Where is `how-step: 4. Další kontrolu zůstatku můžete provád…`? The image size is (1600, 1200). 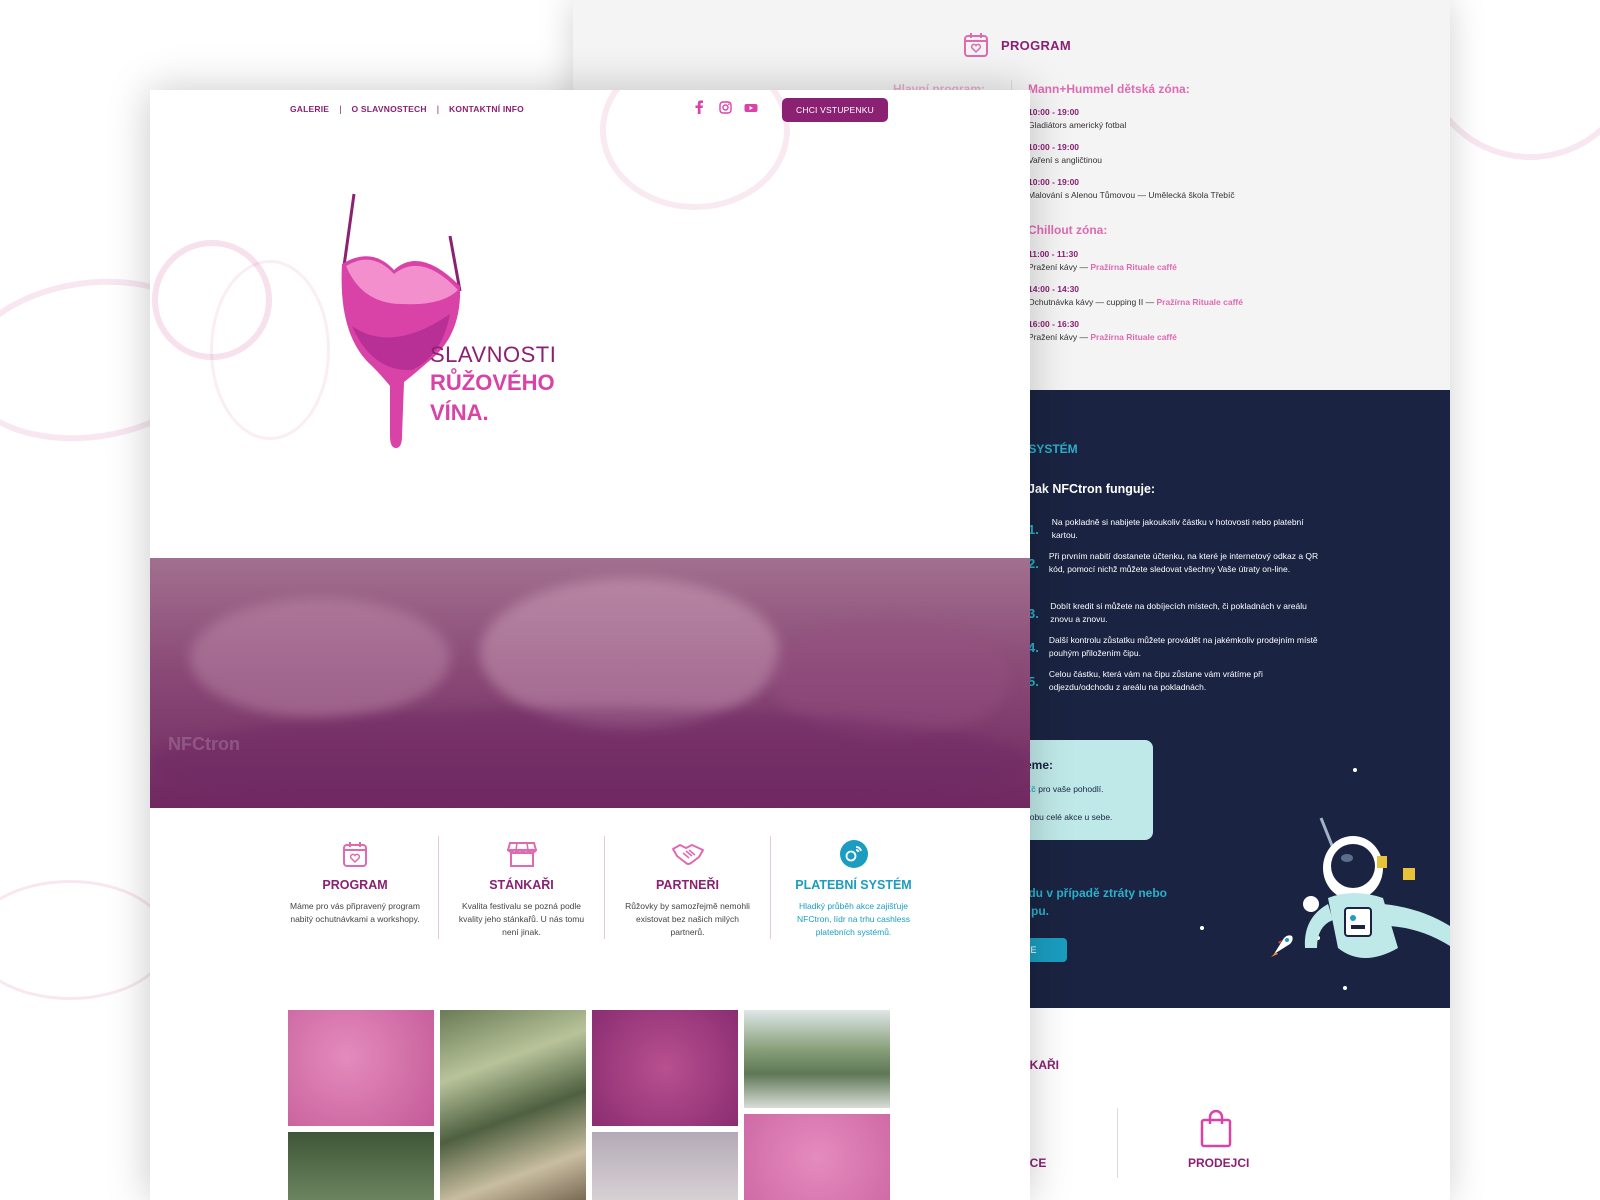 how-step: 4. Další kontrolu zůstatku můžete provád… is located at coordinates (1178, 647).